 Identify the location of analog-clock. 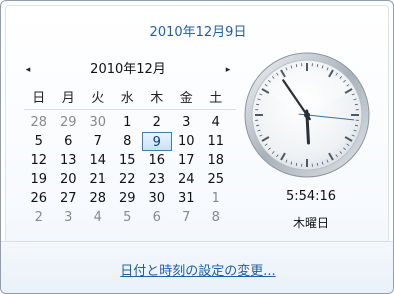
(307, 115).